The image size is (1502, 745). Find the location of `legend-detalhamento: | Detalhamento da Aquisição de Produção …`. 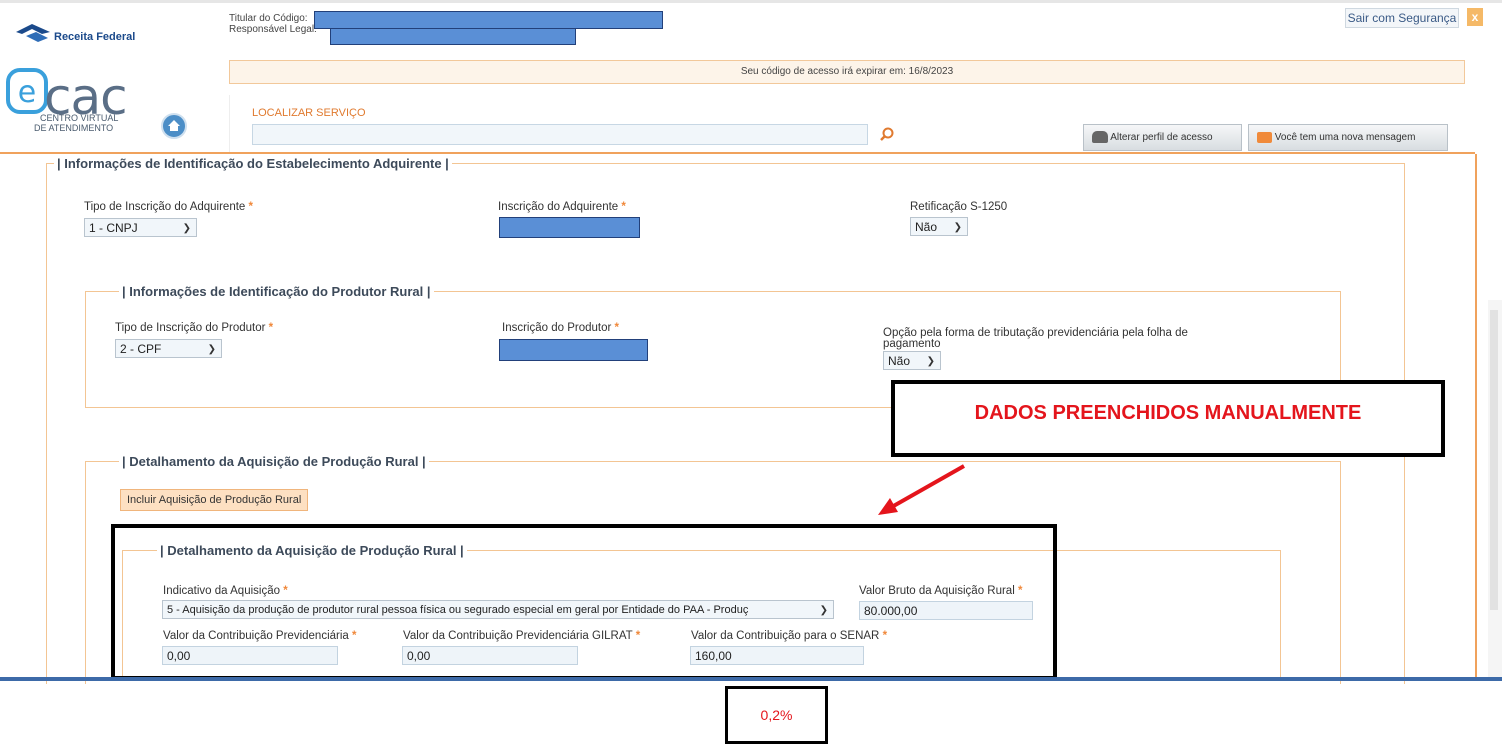

legend-detalhamento: | Detalhamento da Aquisição de Produção … is located at coordinates (274, 461).